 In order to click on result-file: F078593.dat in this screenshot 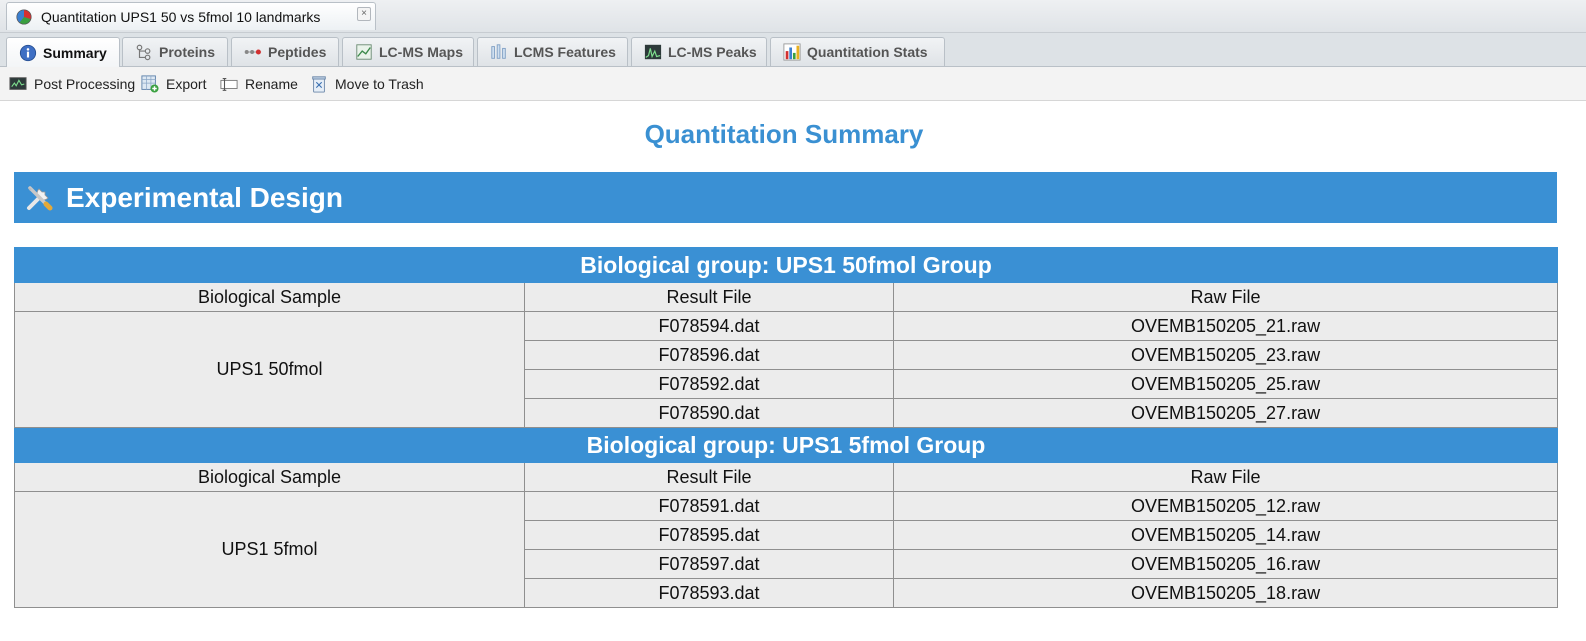, I will do `click(709, 593)`.